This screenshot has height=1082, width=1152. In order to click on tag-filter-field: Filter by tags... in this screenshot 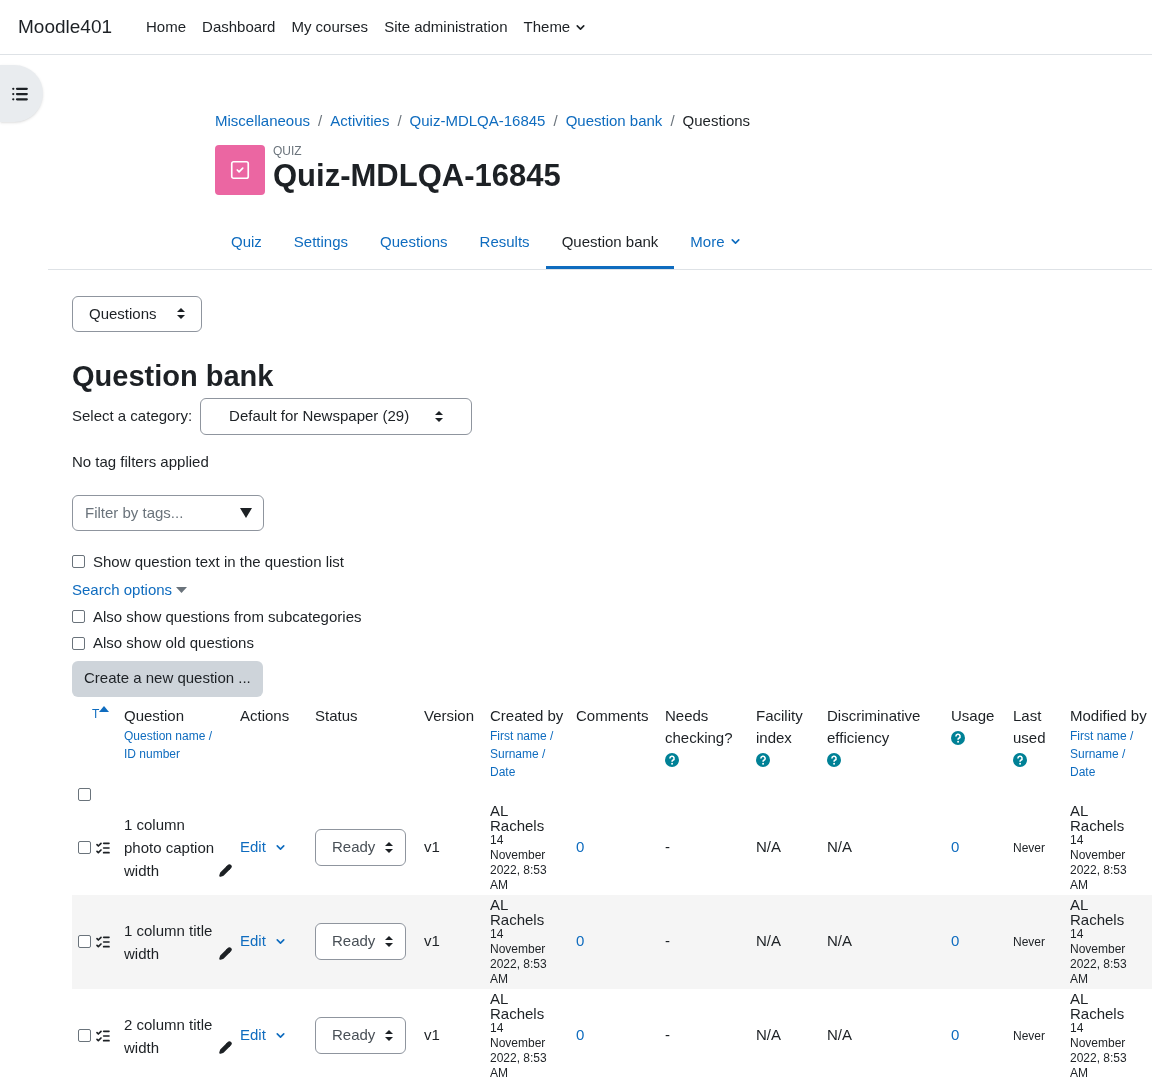, I will do `click(168, 512)`.